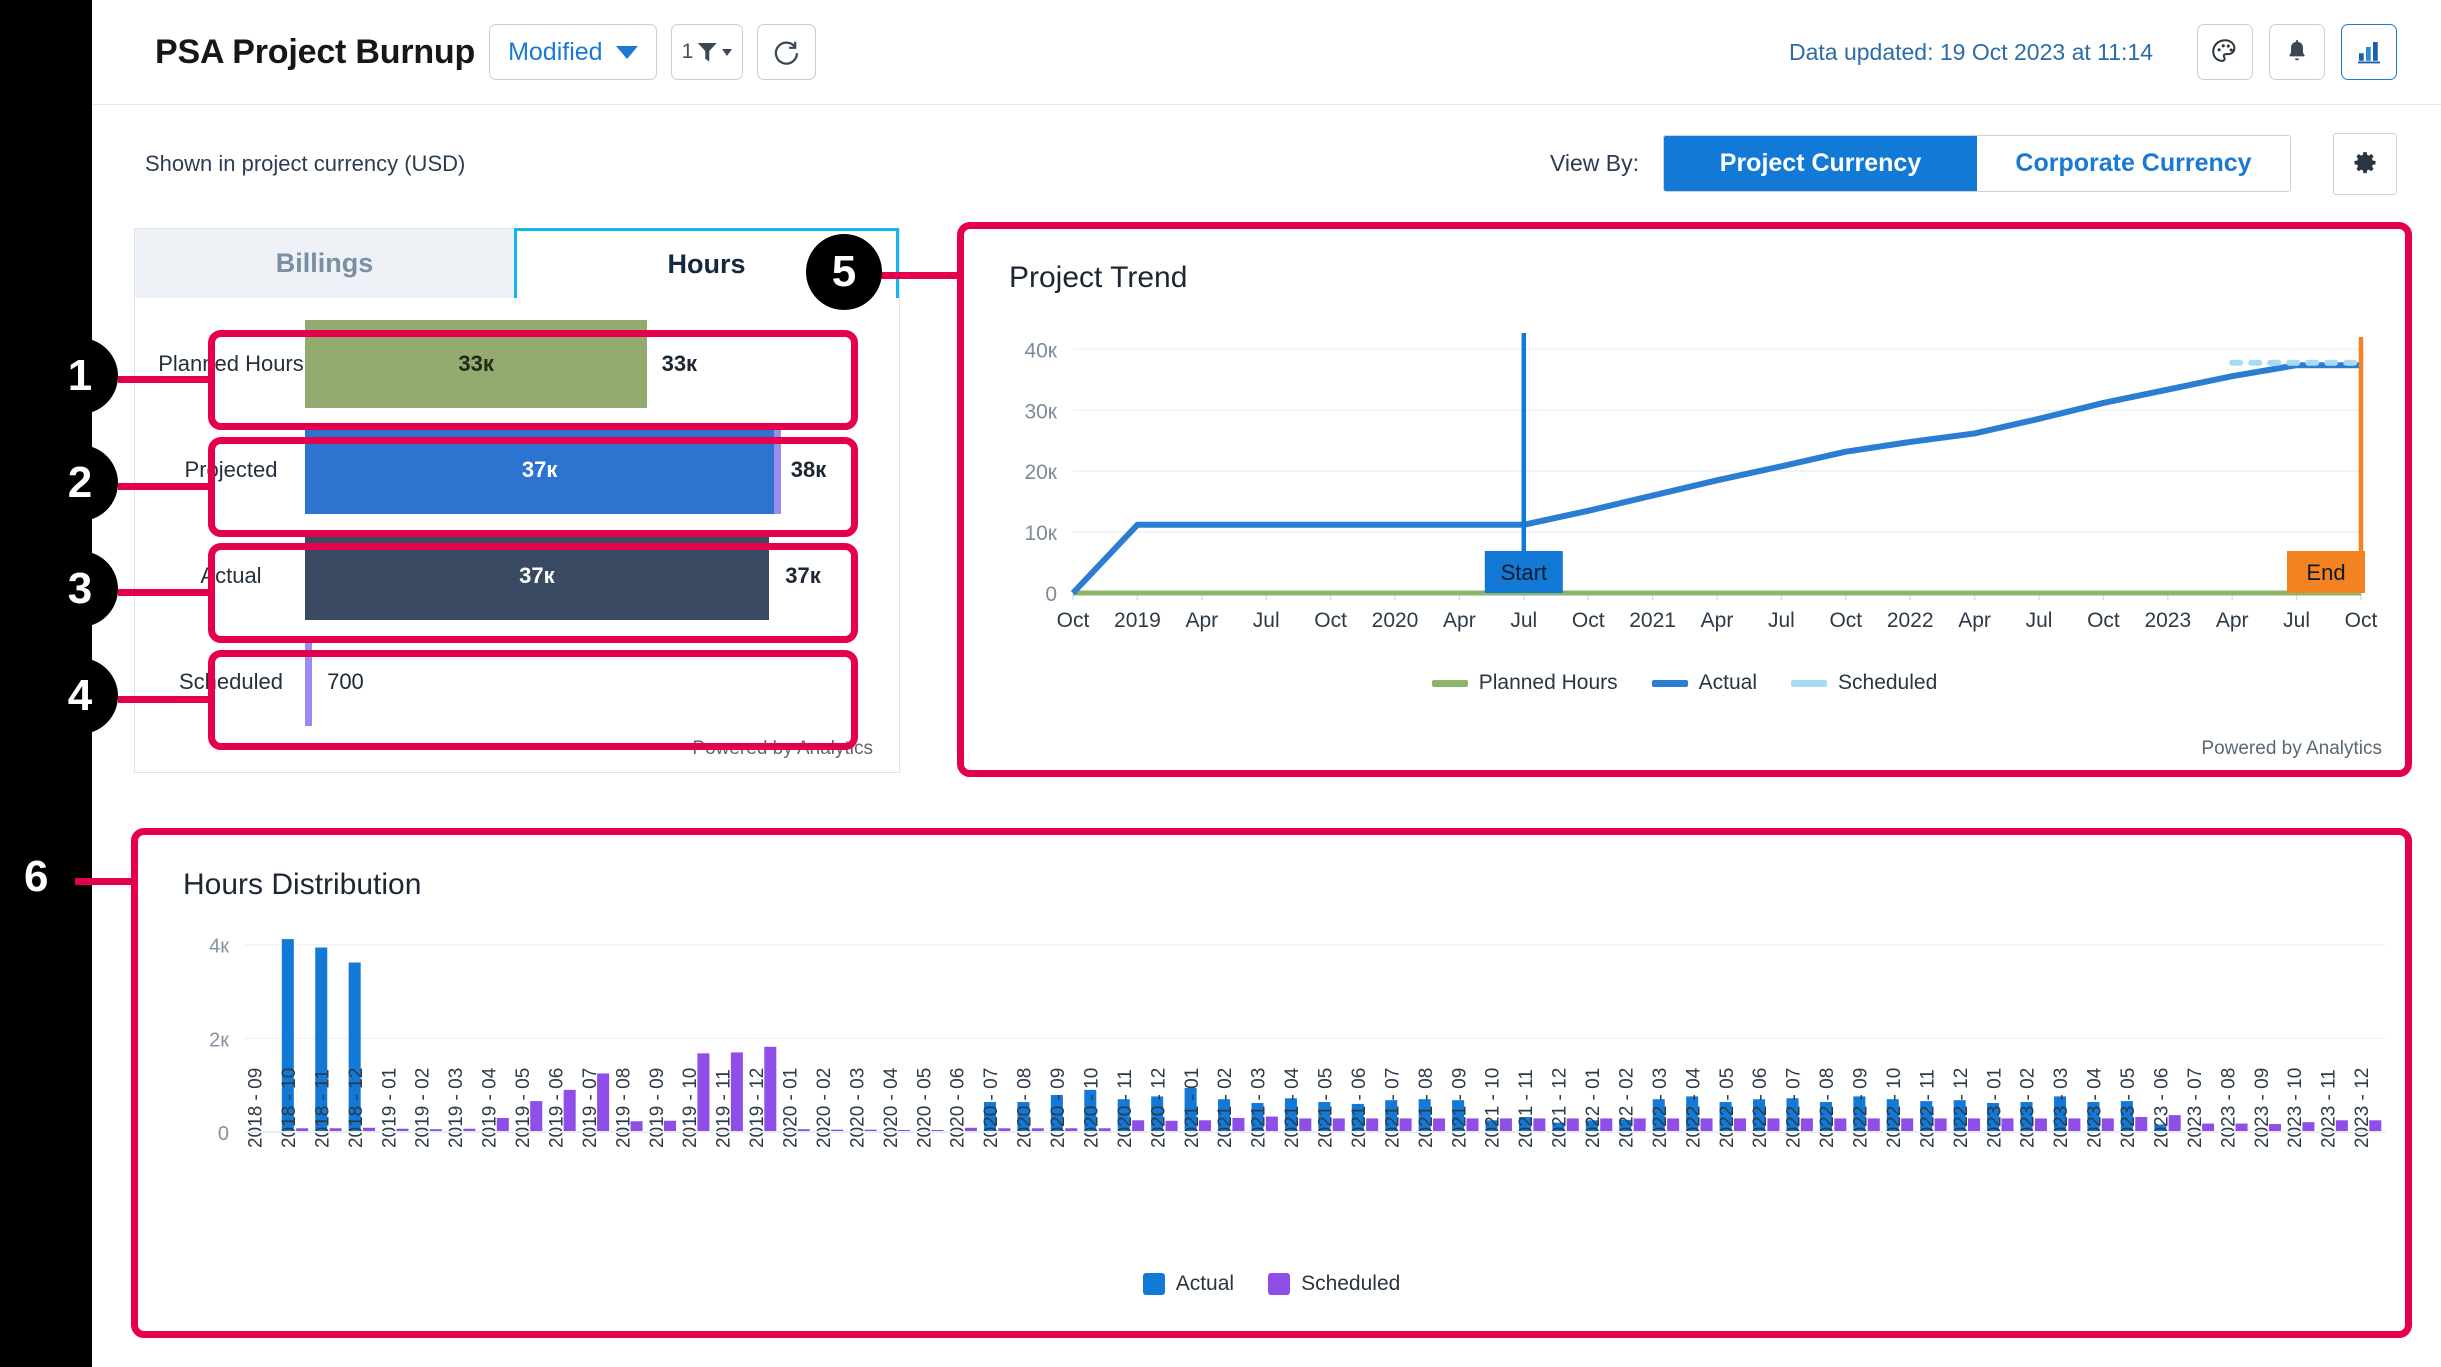  What do you see at coordinates (256, 1108) in the screenshot?
I see `svg-text: 2018 - 09` at bounding box center [256, 1108].